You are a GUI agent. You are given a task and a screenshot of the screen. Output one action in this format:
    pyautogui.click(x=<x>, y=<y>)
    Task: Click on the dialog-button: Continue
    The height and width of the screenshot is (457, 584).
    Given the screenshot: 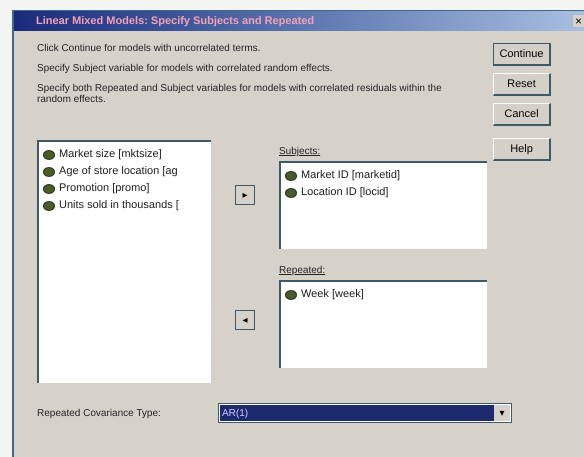 What is the action you would take?
    pyautogui.click(x=522, y=54)
    